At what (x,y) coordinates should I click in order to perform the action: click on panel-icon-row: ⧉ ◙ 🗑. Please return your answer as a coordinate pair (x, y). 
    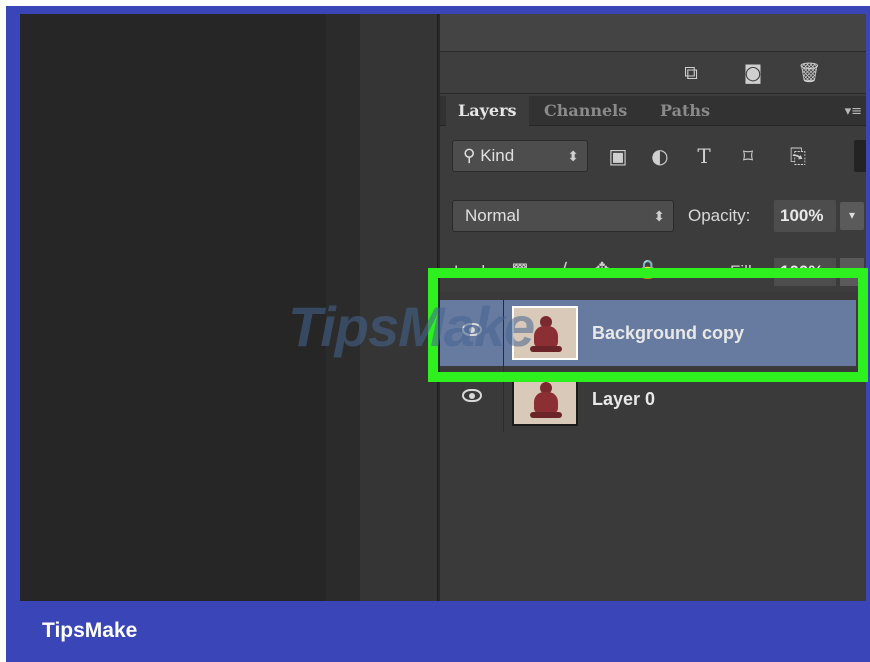
    Looking at the image, I should click on (653, 73).